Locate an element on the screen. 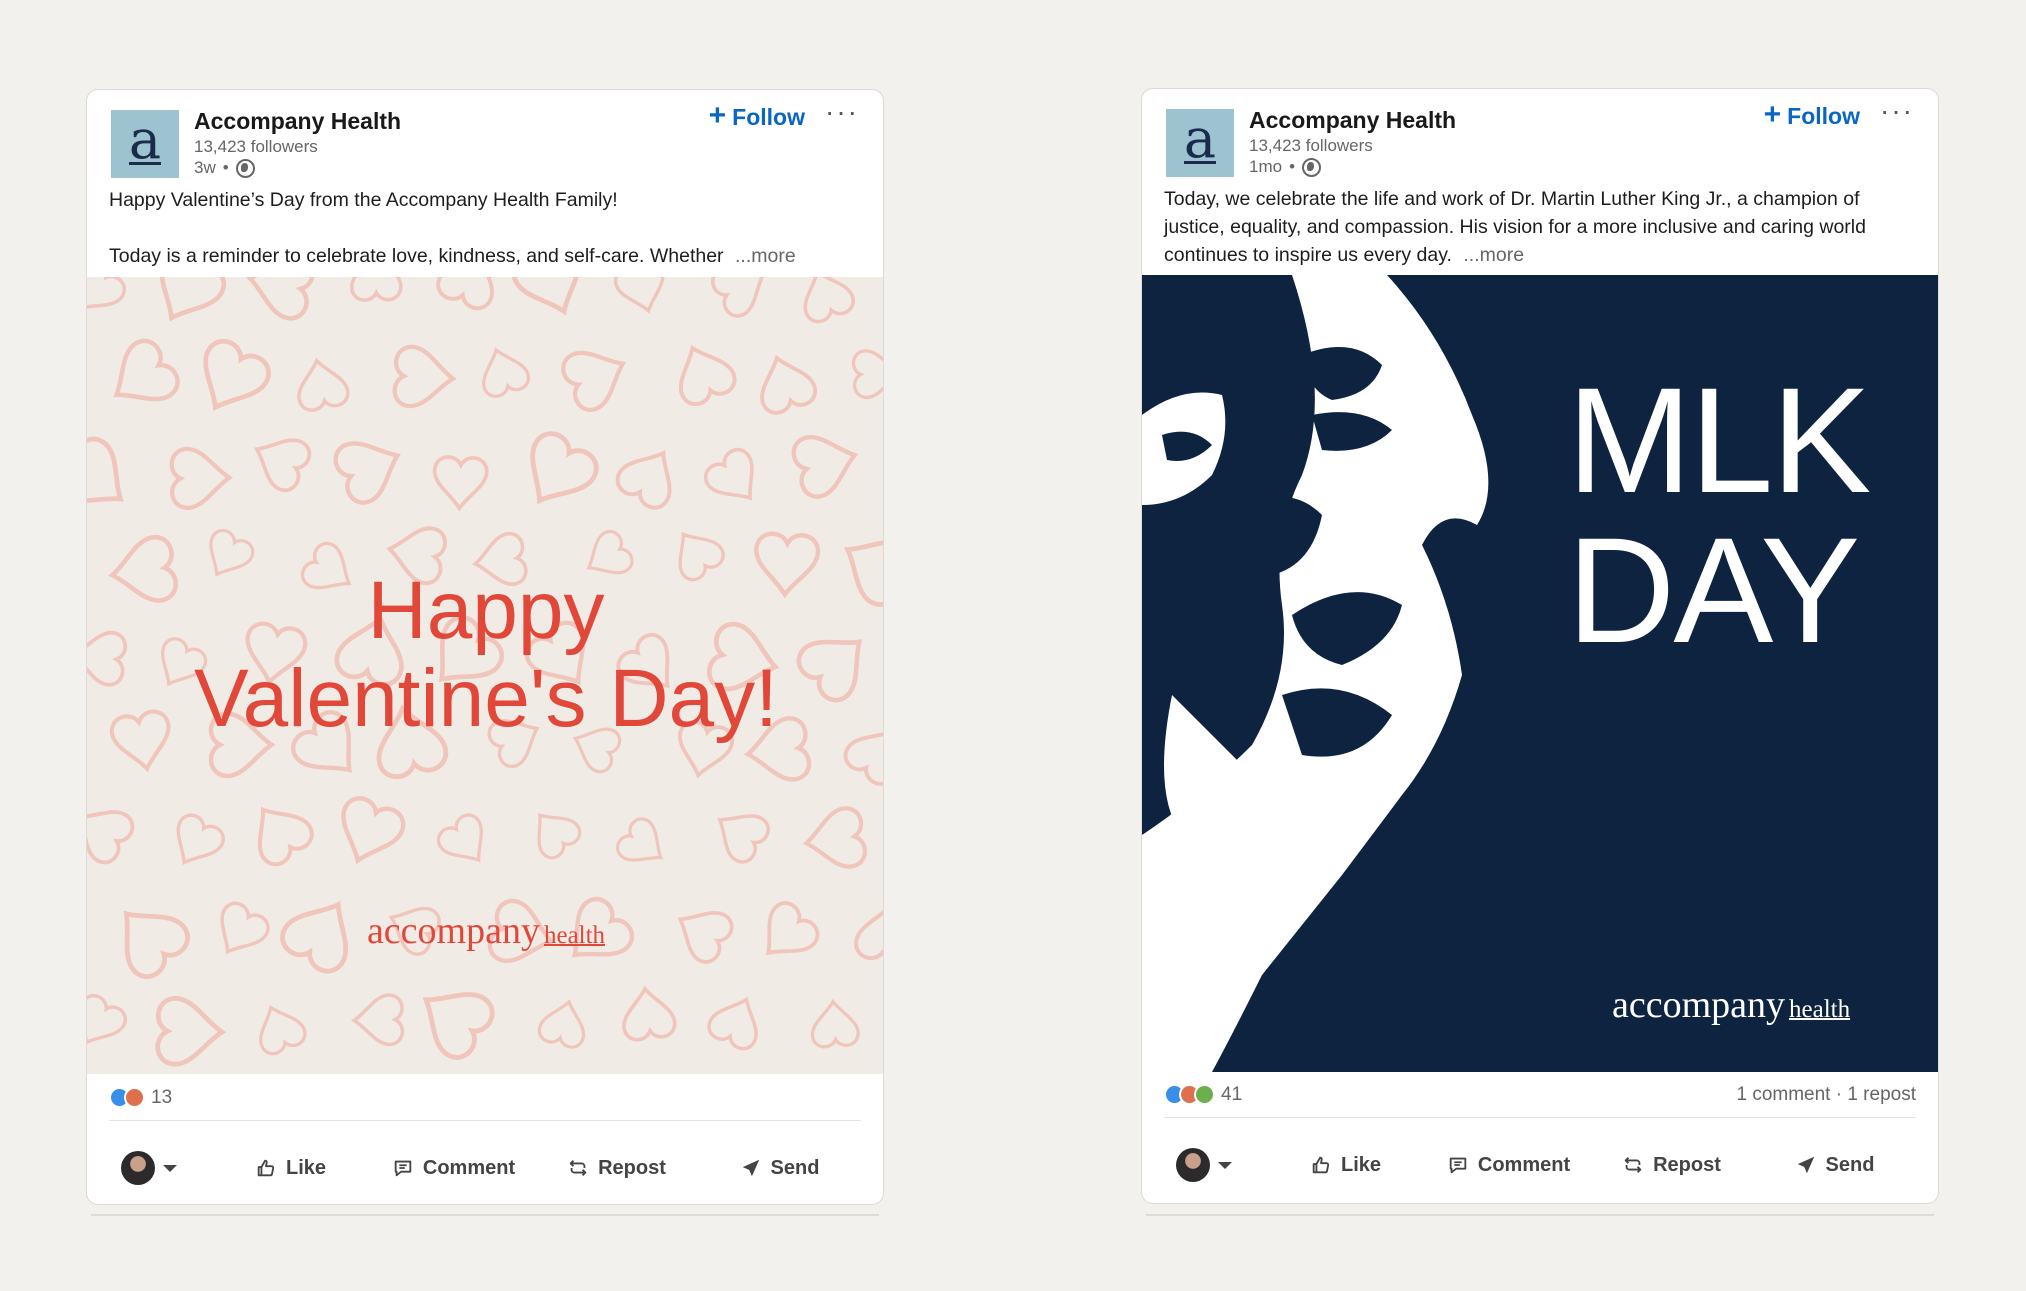  reaction-count: 41 is located at coordinates (1231, 1095).